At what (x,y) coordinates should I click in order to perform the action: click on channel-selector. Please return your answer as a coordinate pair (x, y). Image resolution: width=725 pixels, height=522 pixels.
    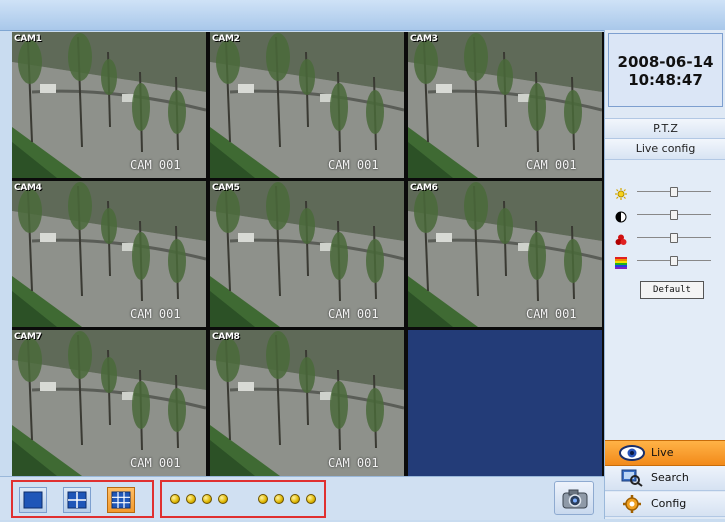
    Looking at the image, I should click on (243, 499).